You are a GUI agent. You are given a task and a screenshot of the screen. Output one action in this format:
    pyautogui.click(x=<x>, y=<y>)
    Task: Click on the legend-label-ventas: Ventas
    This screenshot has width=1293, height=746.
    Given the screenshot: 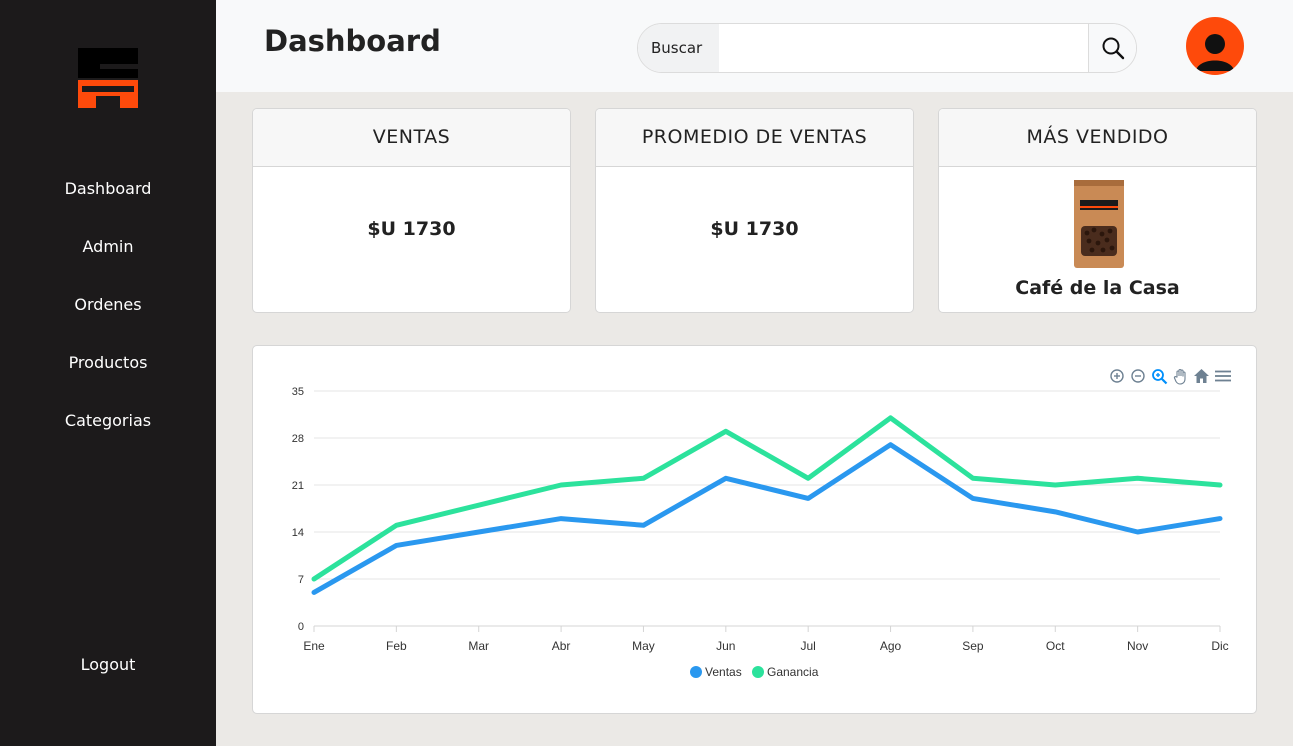 What is the action you would take?
    pyautogui.click(x=723, y=672)
    